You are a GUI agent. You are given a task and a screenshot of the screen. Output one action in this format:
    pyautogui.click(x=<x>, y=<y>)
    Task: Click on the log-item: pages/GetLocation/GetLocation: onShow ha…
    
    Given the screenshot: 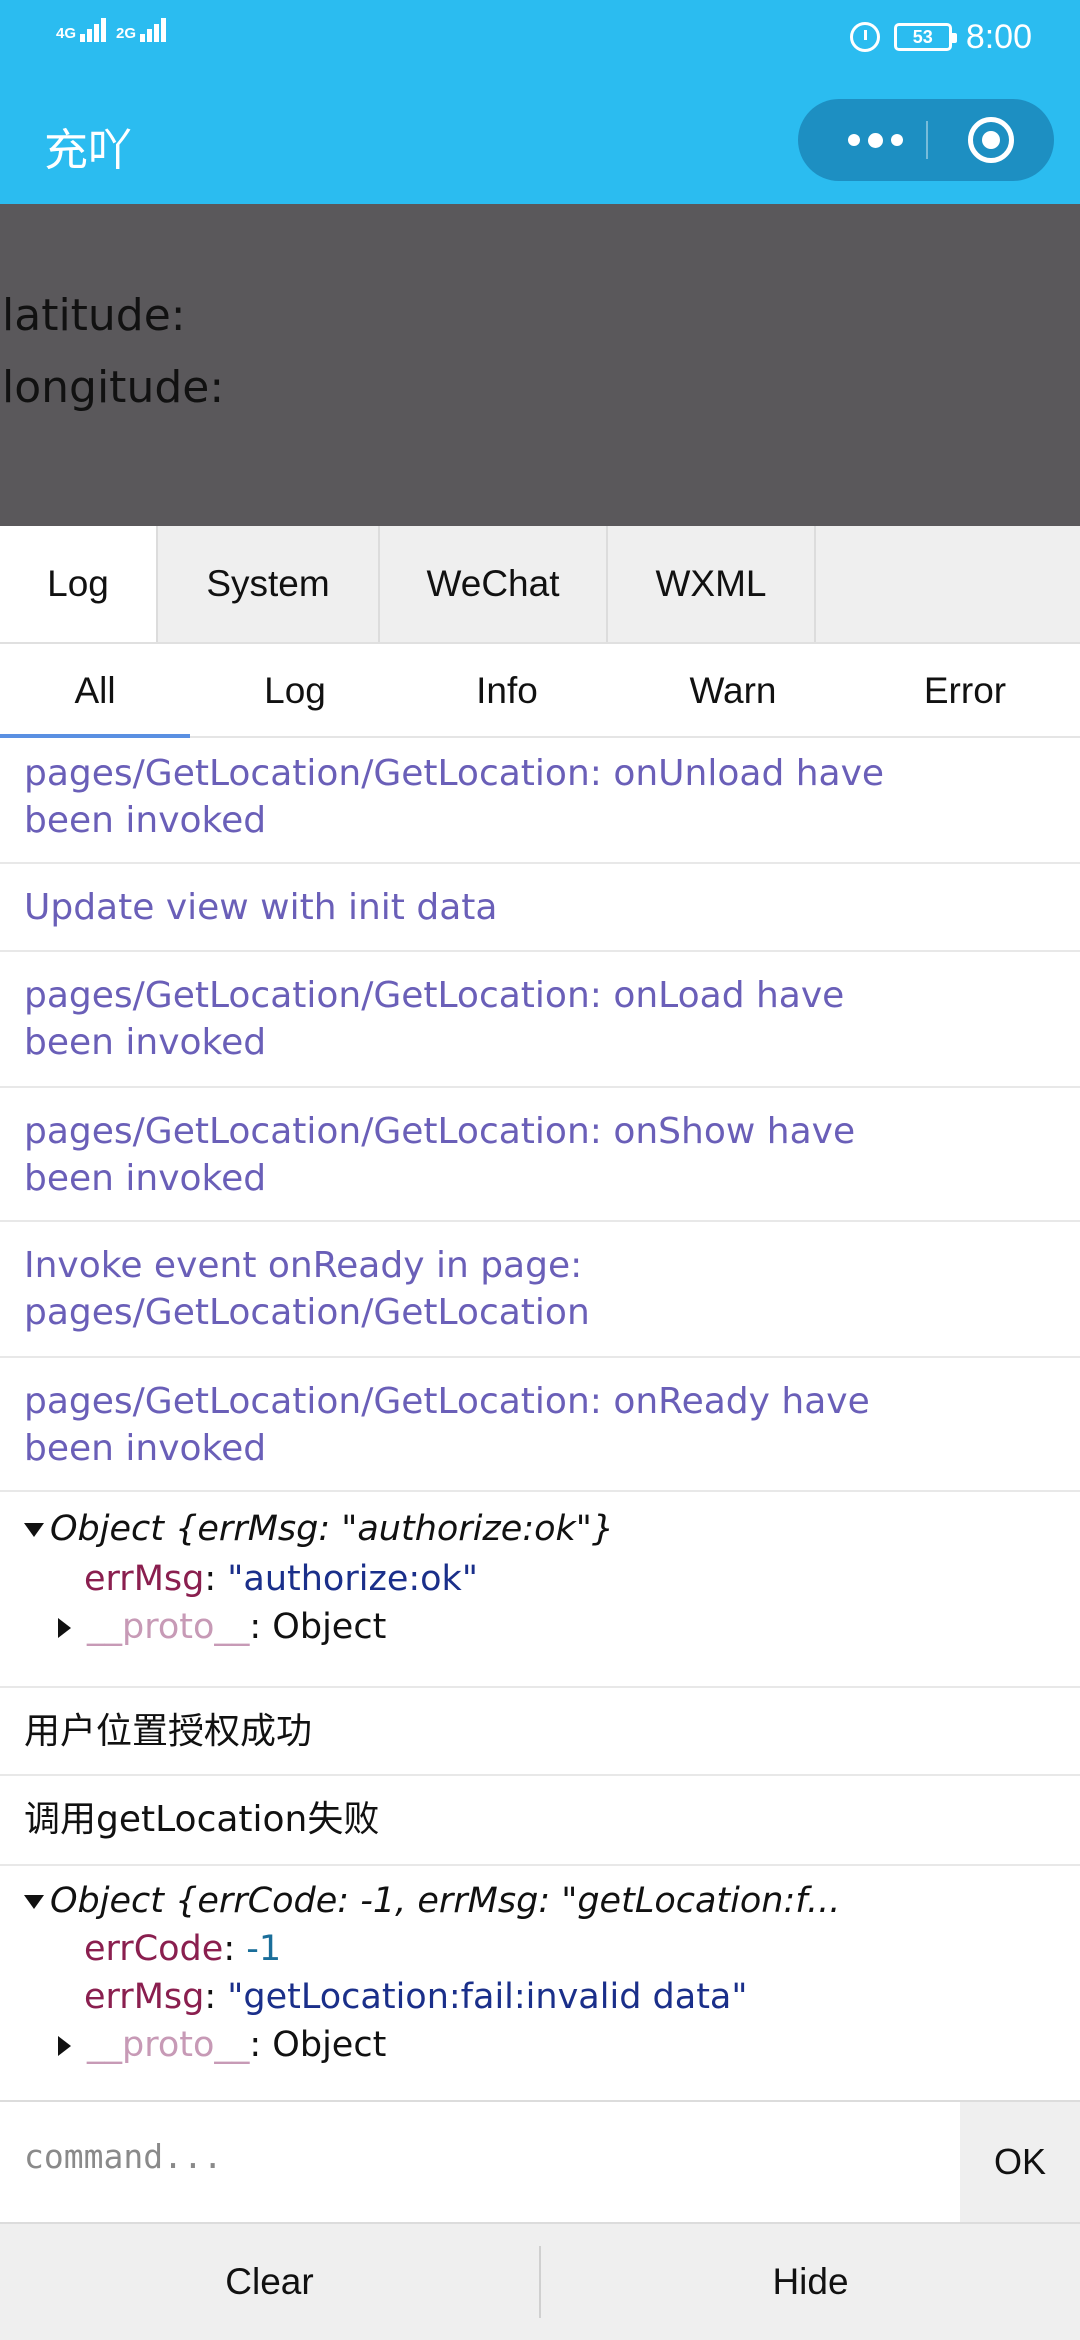 What is the action you would take?
    pyautogui.click(x=540, y=1155)
    